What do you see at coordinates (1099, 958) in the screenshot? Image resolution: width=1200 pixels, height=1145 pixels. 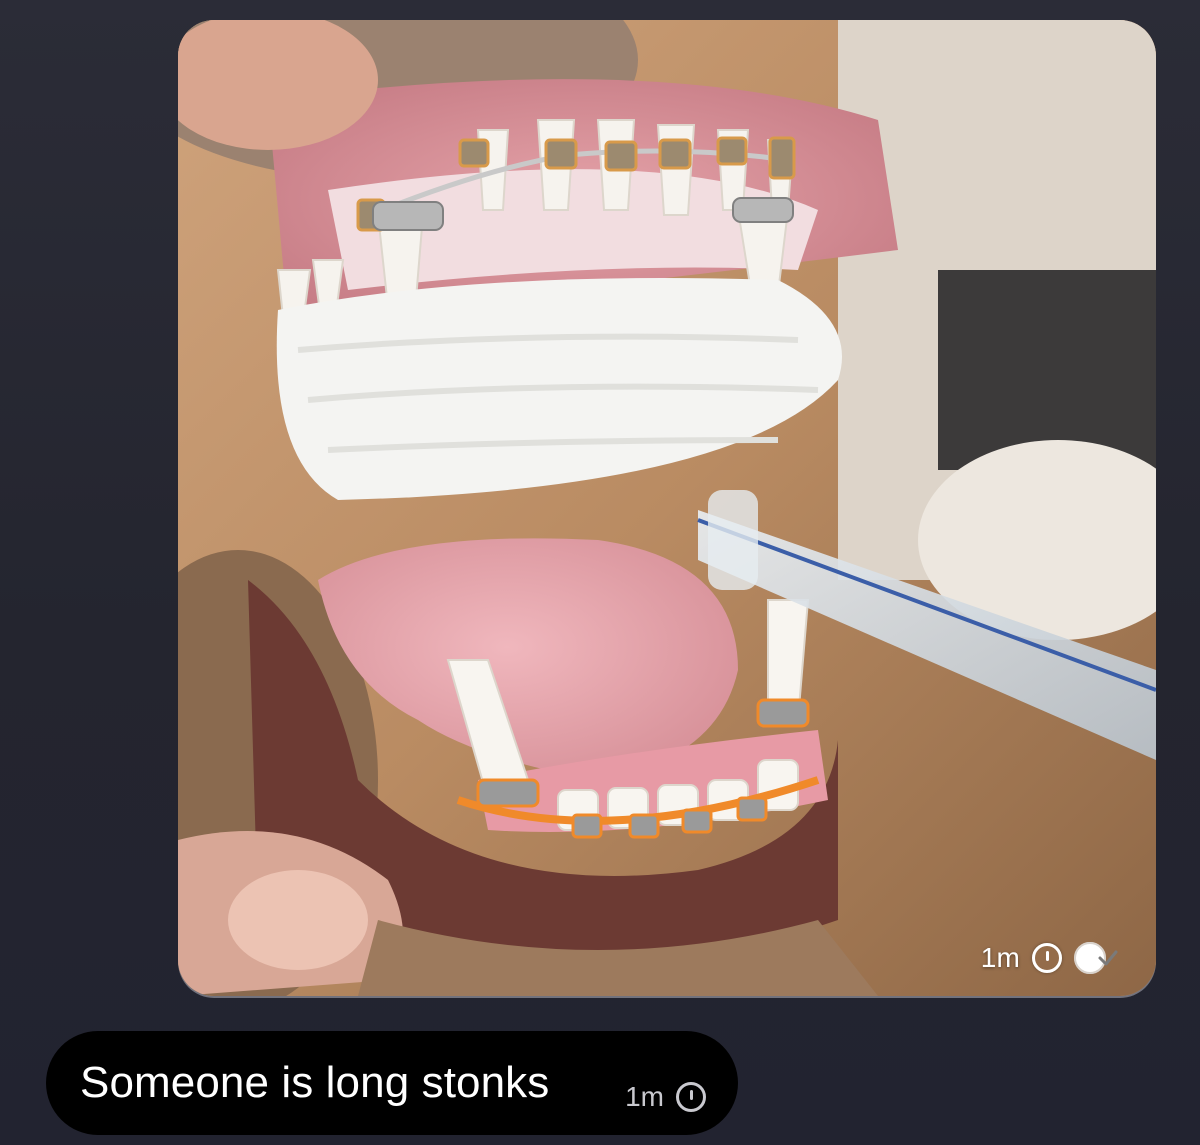 I see `read-receipt-icon` at bounding box center [1099, 958].